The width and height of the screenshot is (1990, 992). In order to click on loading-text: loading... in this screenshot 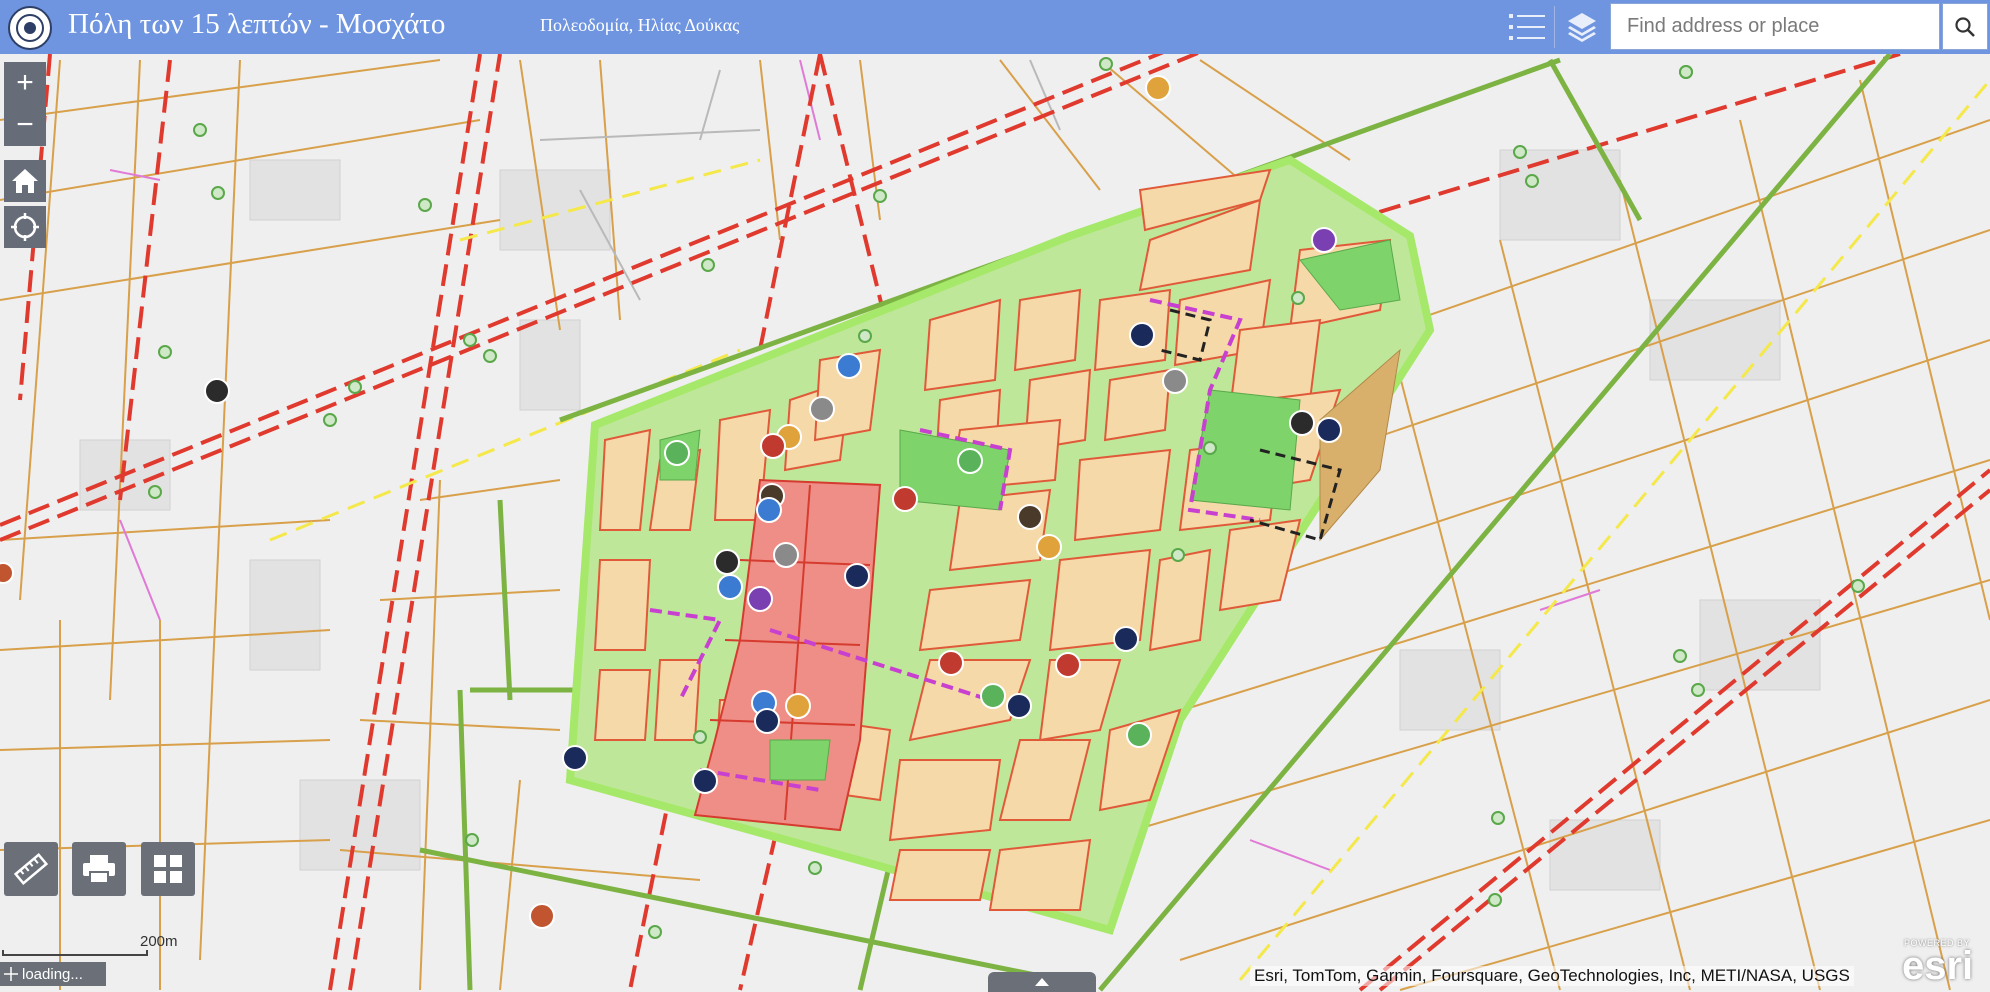, I will do `click(52, 974)`.